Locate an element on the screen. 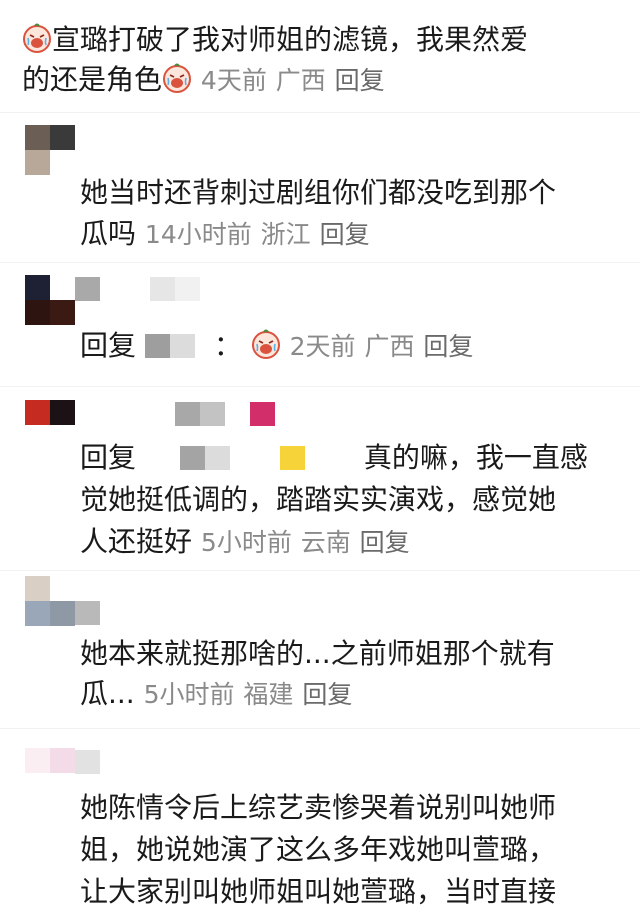  comment-4-text-2: 觉她挺低调的，踏踏实实演戏，感觉她 is located at coordinates (318, 499).